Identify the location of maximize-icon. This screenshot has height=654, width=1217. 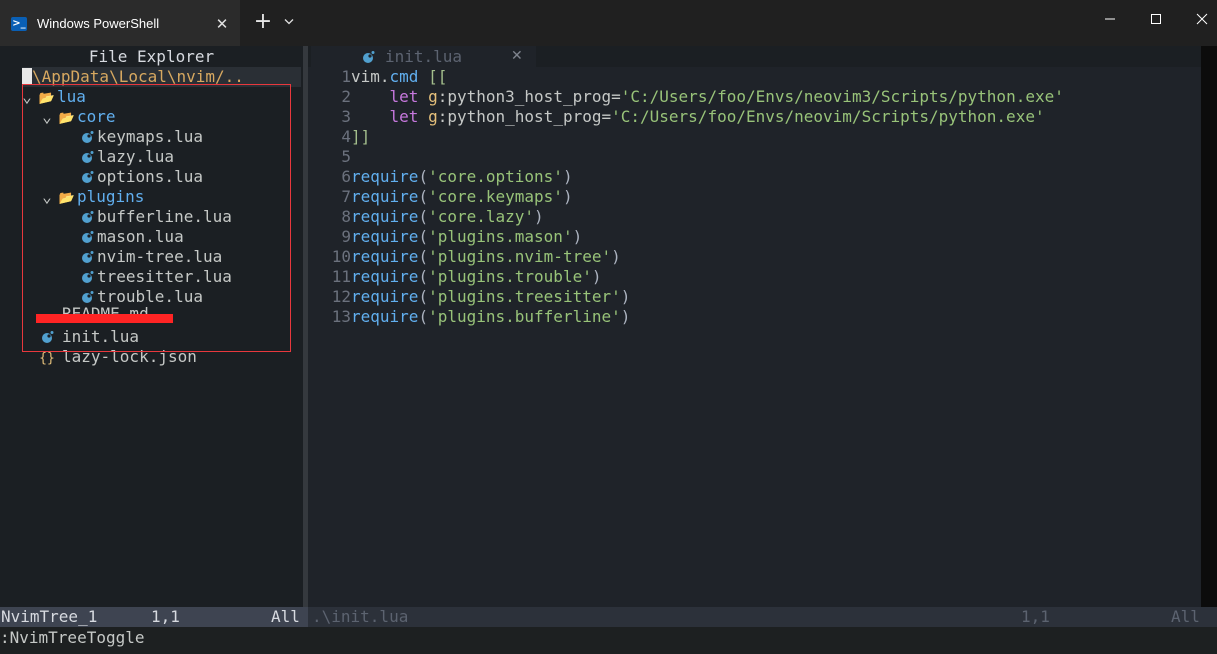
(1156, 19).